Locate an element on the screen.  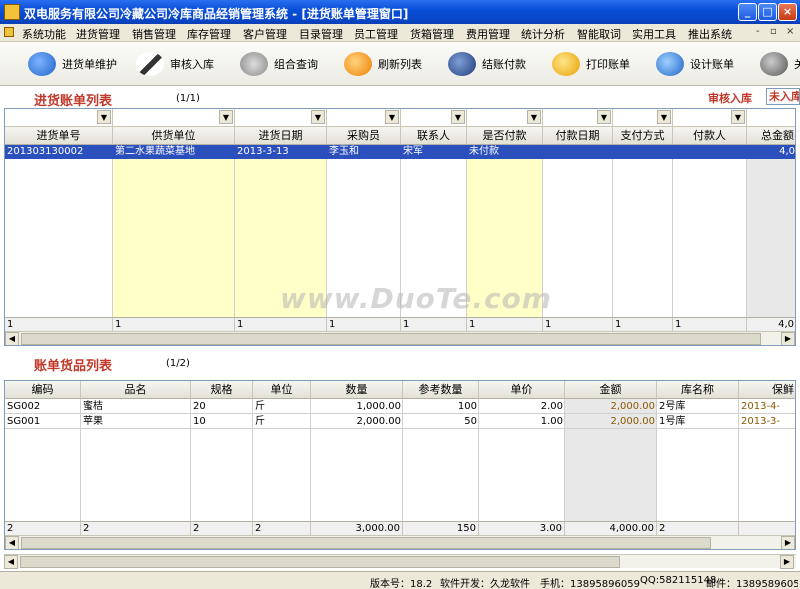
col-fresh-date: 保鲜 is located at coordinates (767, 390).